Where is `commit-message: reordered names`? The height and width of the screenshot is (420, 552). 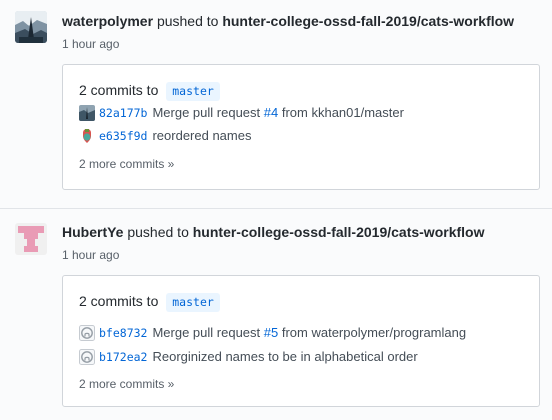 commit-message: reordered names is located at coordinates (201, 136).